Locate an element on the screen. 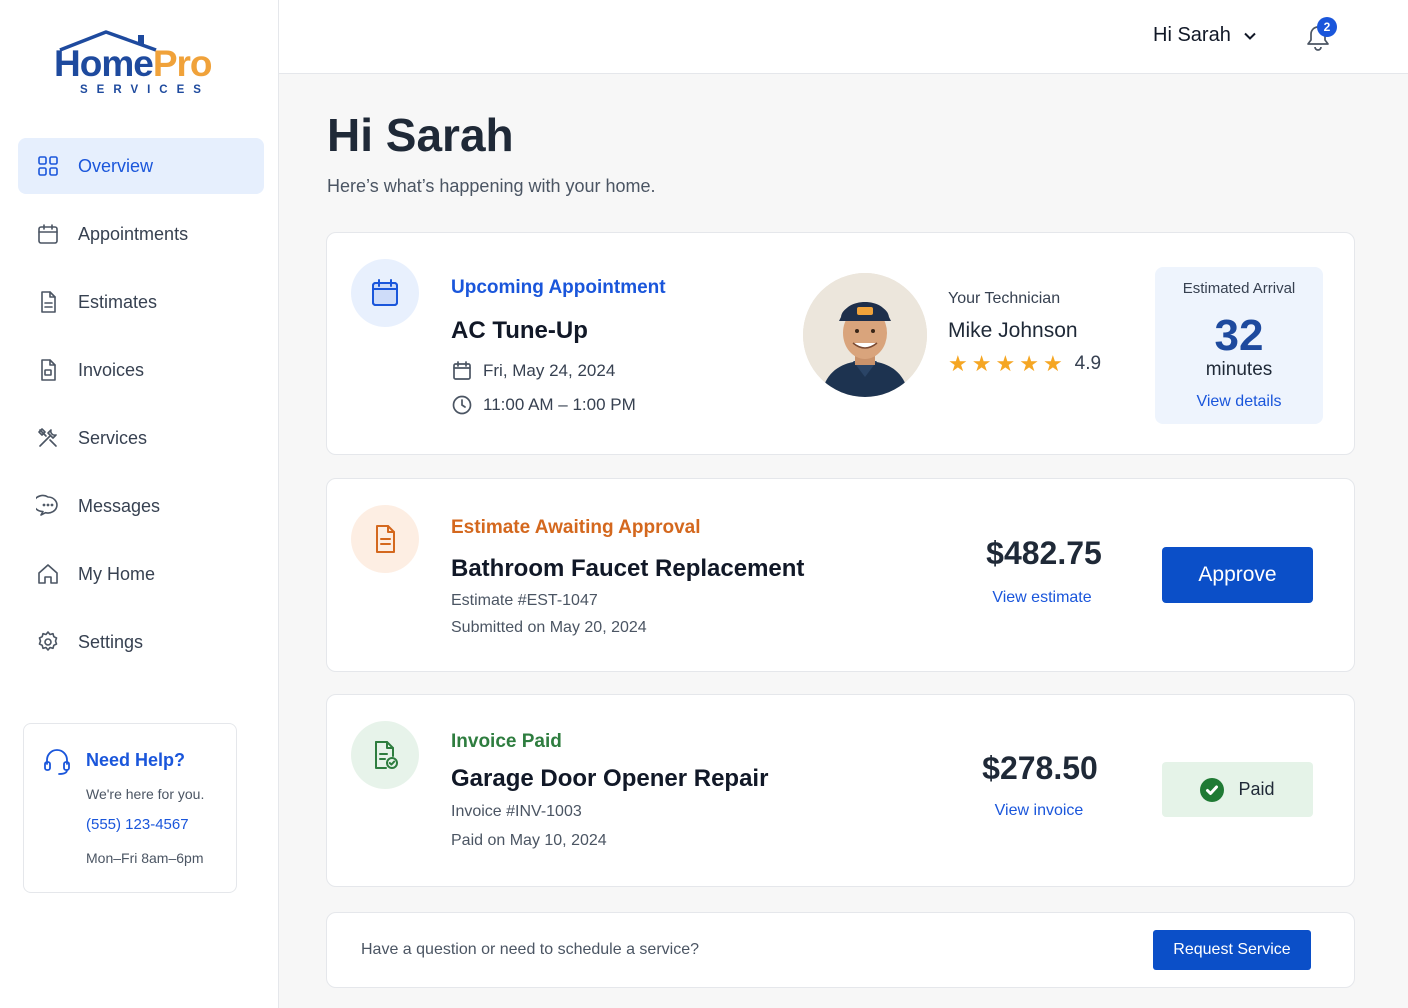 The width and height of the screenshot is (1408, 1008). sidebar-item-estimates: Estimates is located at coordinates (141, 302).